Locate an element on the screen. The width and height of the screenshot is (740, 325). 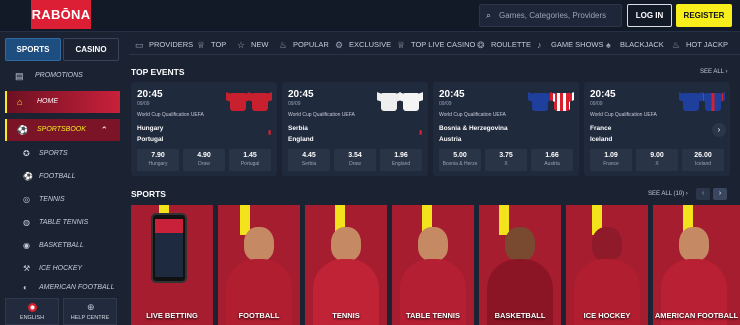
category-blackjack: ♠ BLACKJACK is located at coordinates (635, 45).